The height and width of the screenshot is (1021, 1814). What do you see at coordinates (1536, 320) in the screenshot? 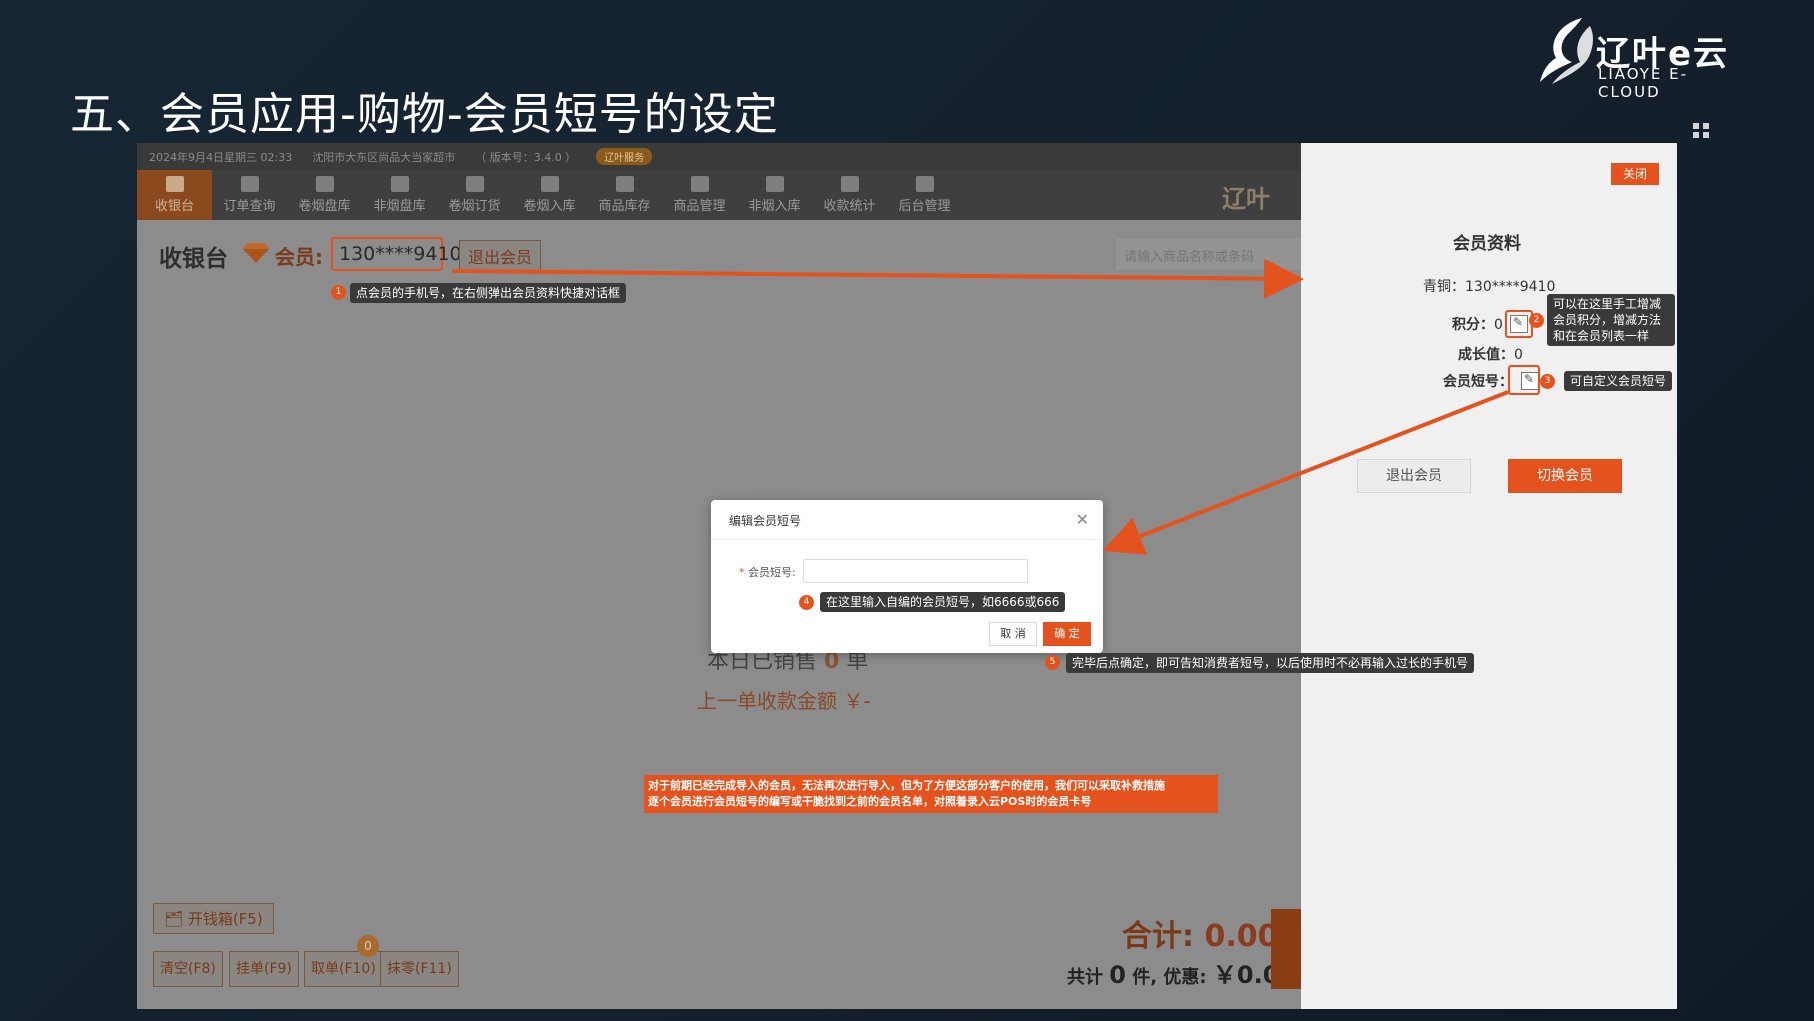
I see `annotation-number-2: 2` at bounding box center [1536, 320].